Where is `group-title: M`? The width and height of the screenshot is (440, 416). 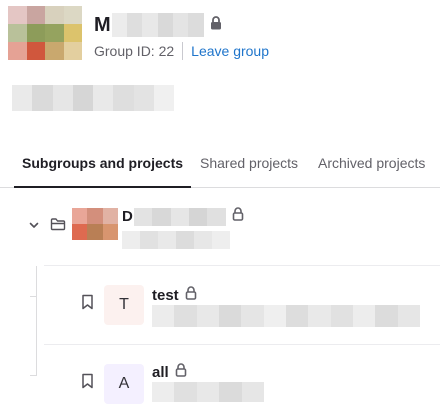 group-title: M is located at coordinates (158, 25).